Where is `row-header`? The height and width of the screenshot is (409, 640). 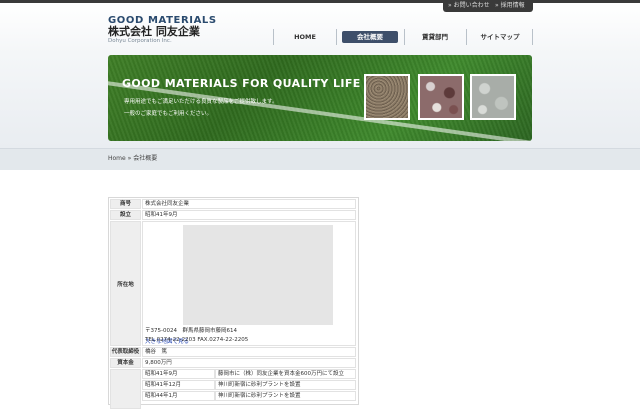 row-header is located at coordinates (125, 389).